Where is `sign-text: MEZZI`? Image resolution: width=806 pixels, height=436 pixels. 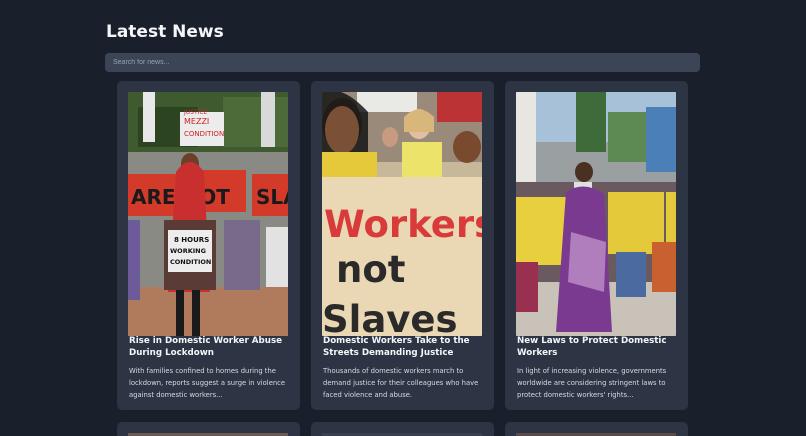 sign-text: MEZZI is located at coordinates (196, 121).